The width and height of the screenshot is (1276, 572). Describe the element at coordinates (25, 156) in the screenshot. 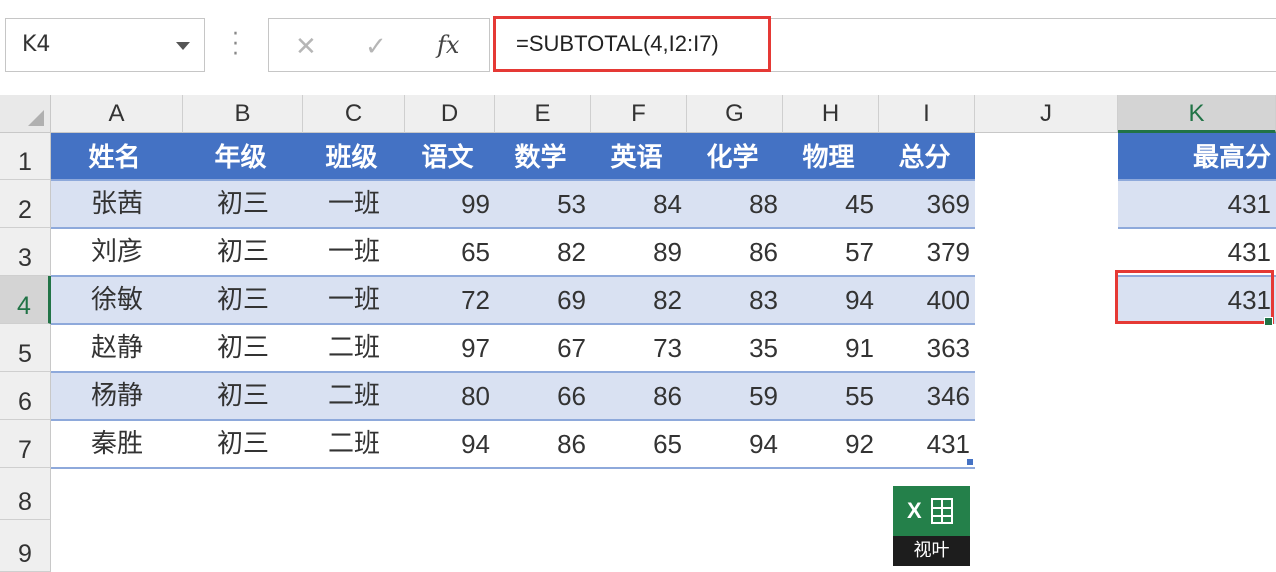

I see `row-header-1: 1` at that location.